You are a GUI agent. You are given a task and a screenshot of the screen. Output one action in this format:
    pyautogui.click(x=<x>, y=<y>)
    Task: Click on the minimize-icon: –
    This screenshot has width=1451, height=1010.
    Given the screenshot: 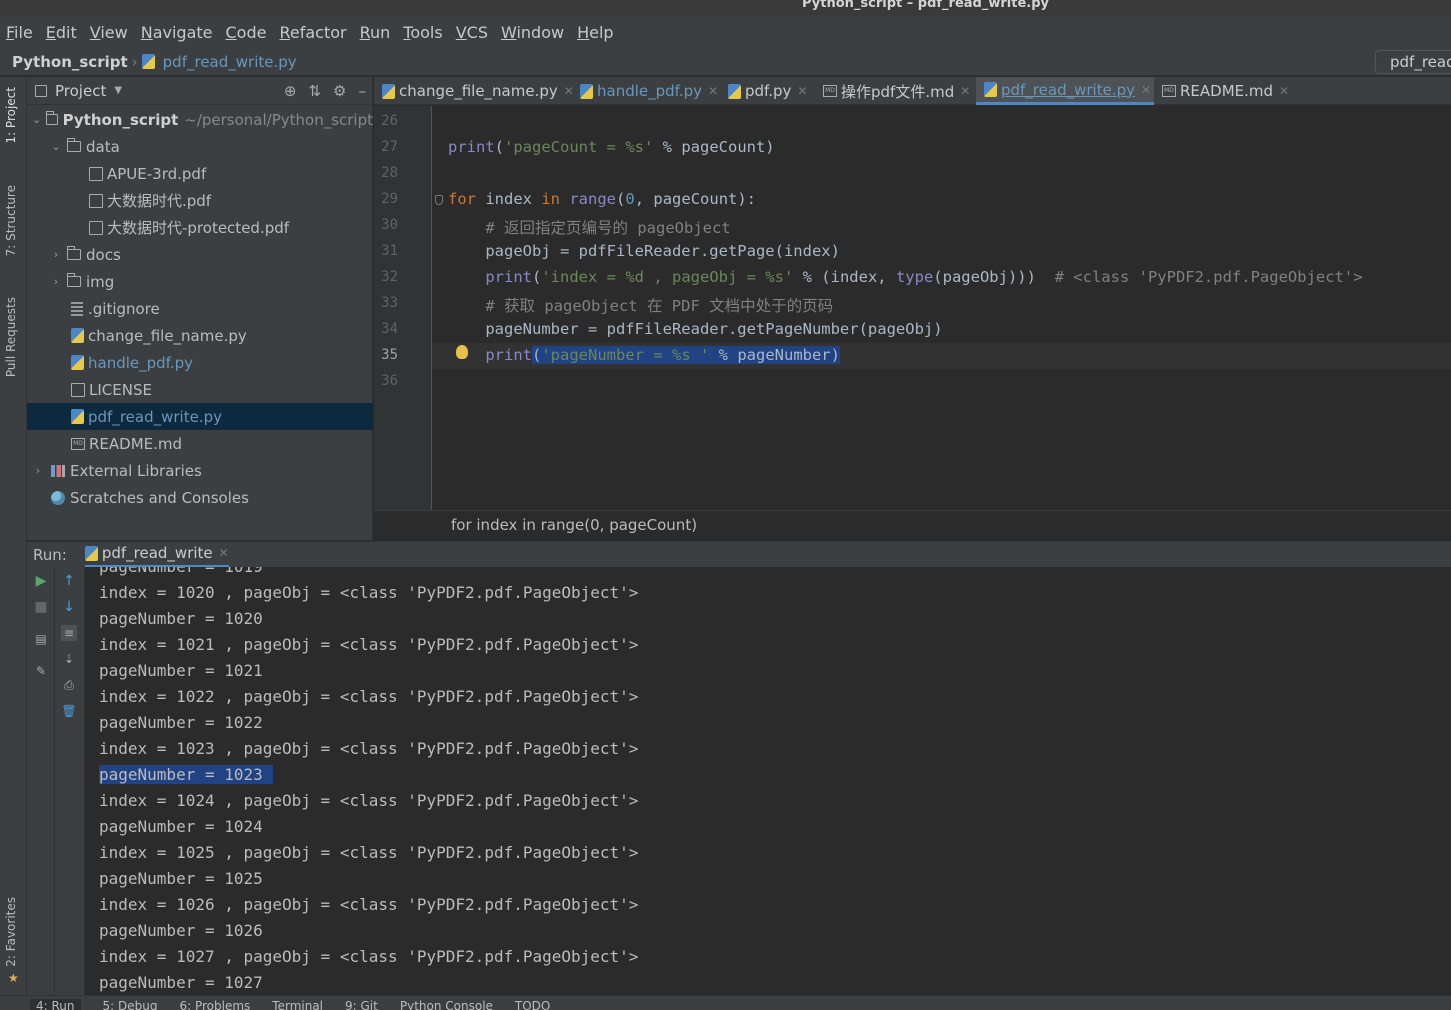 What is the action you would take?
    pyautogui.click(x=363, y=91)
    